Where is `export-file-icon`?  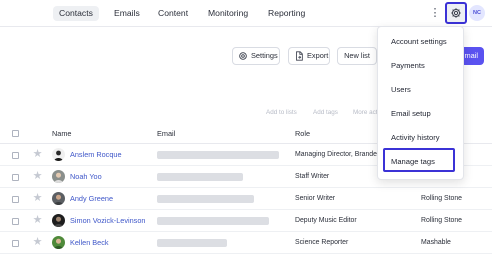 export-file-icon is located at coordinates (299, 56).